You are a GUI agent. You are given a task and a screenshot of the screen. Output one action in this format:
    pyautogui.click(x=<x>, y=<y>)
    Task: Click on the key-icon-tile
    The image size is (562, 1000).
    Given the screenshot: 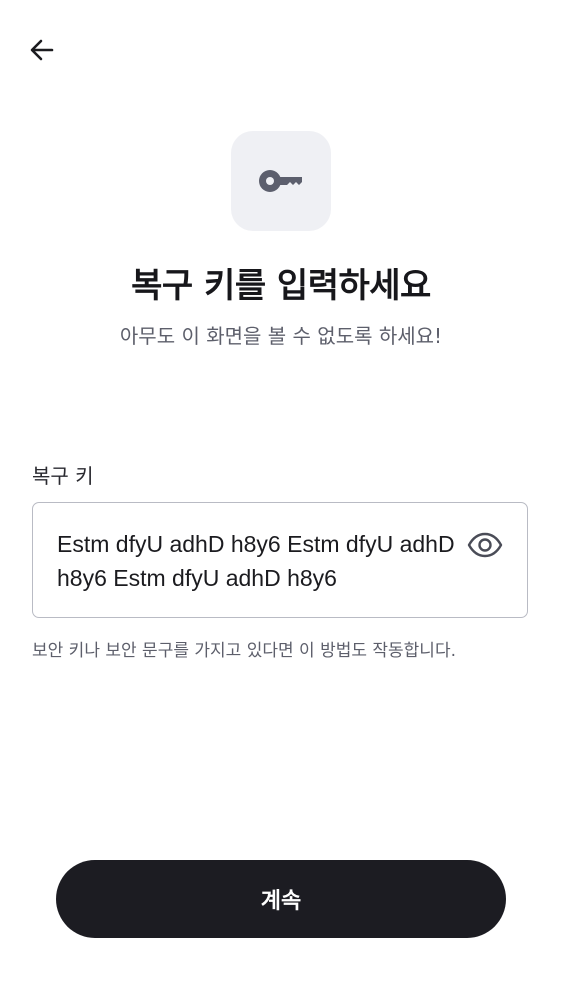 What is the action you would take?
    pyautogui.click(x=281, y=181)
    